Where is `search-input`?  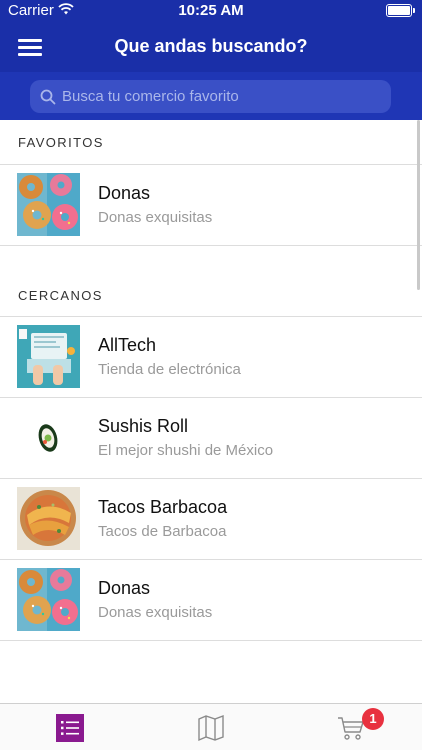 search-input is located at coordinates (222, 96).